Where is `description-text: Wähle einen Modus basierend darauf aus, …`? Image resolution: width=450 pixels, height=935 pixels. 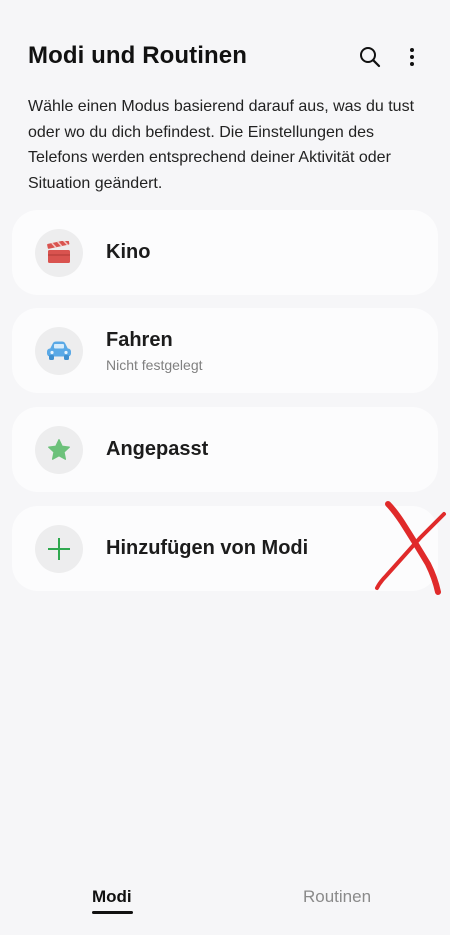 description-text: Wähle einen Modus basierend darauf aus, … is located at coordinates (221, 145).